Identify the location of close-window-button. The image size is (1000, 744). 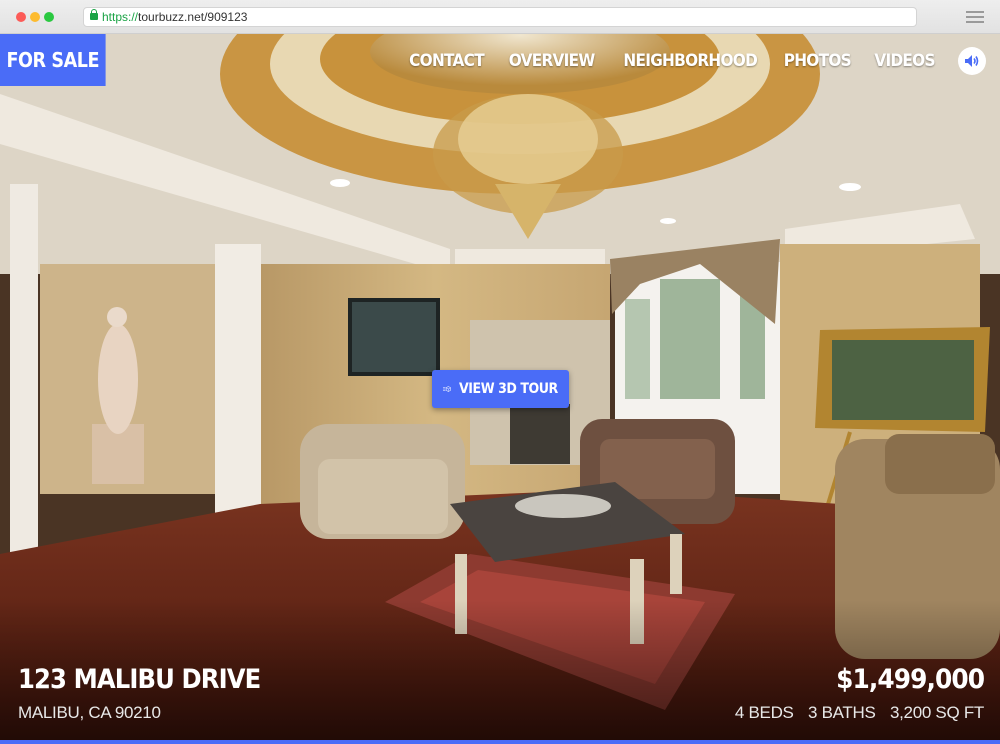
(21, 17).